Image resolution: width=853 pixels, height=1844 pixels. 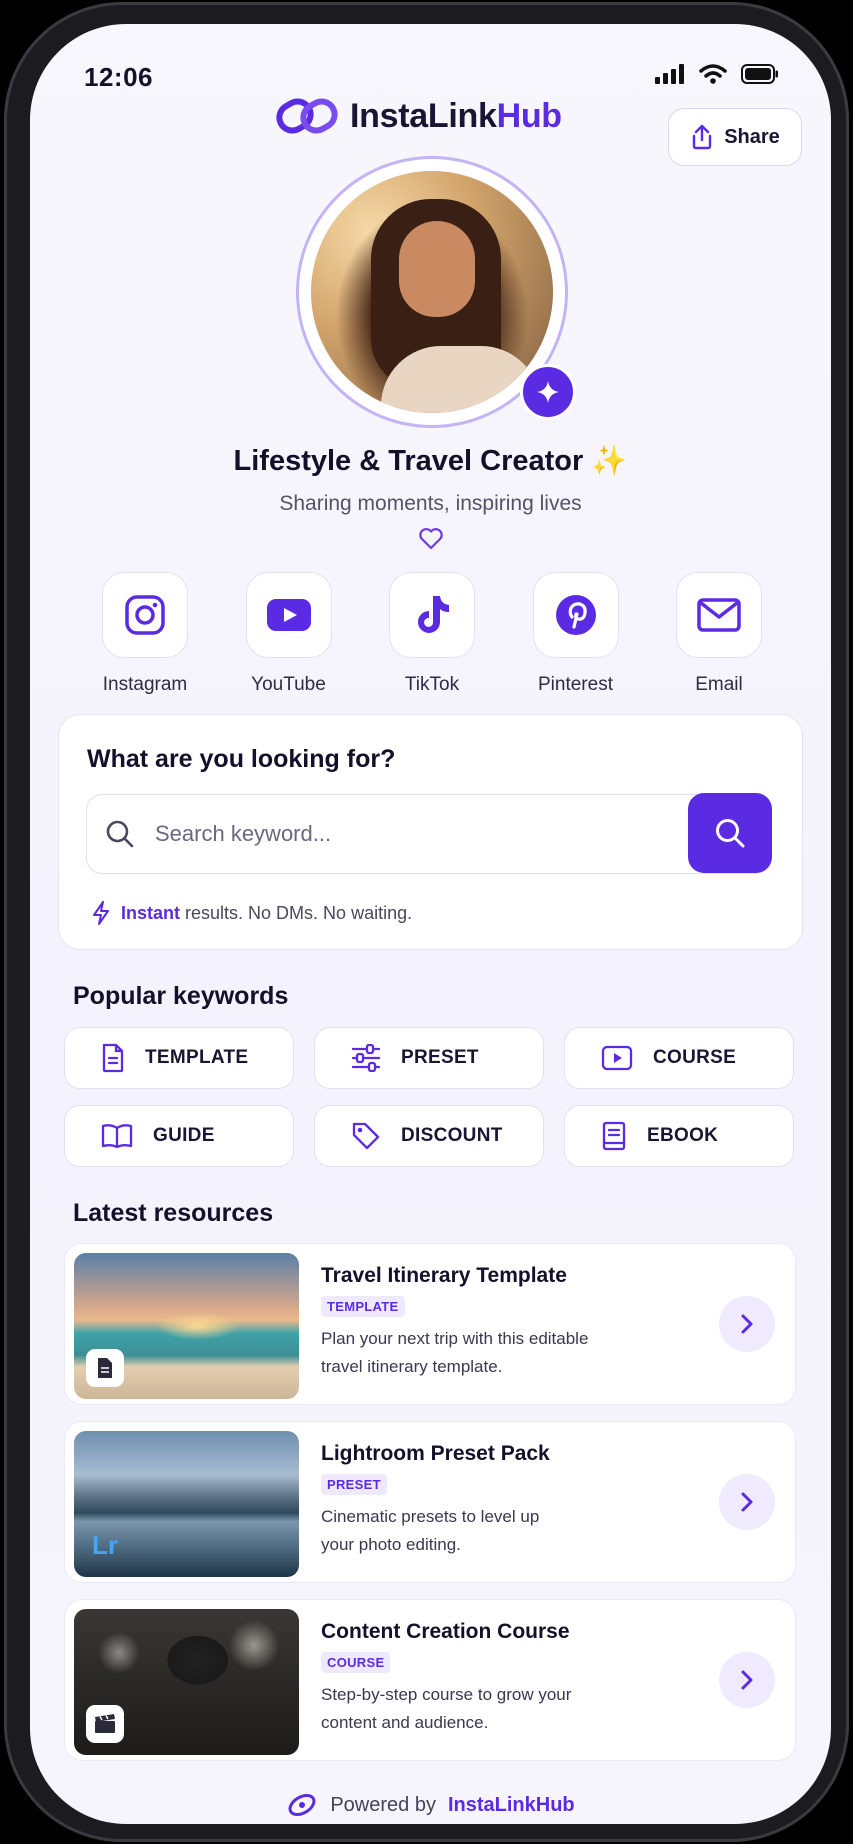 What do you see at coordinates (617, 1058) in the screenshot?
I see `play-icon` at bounding box center [617, 1058].